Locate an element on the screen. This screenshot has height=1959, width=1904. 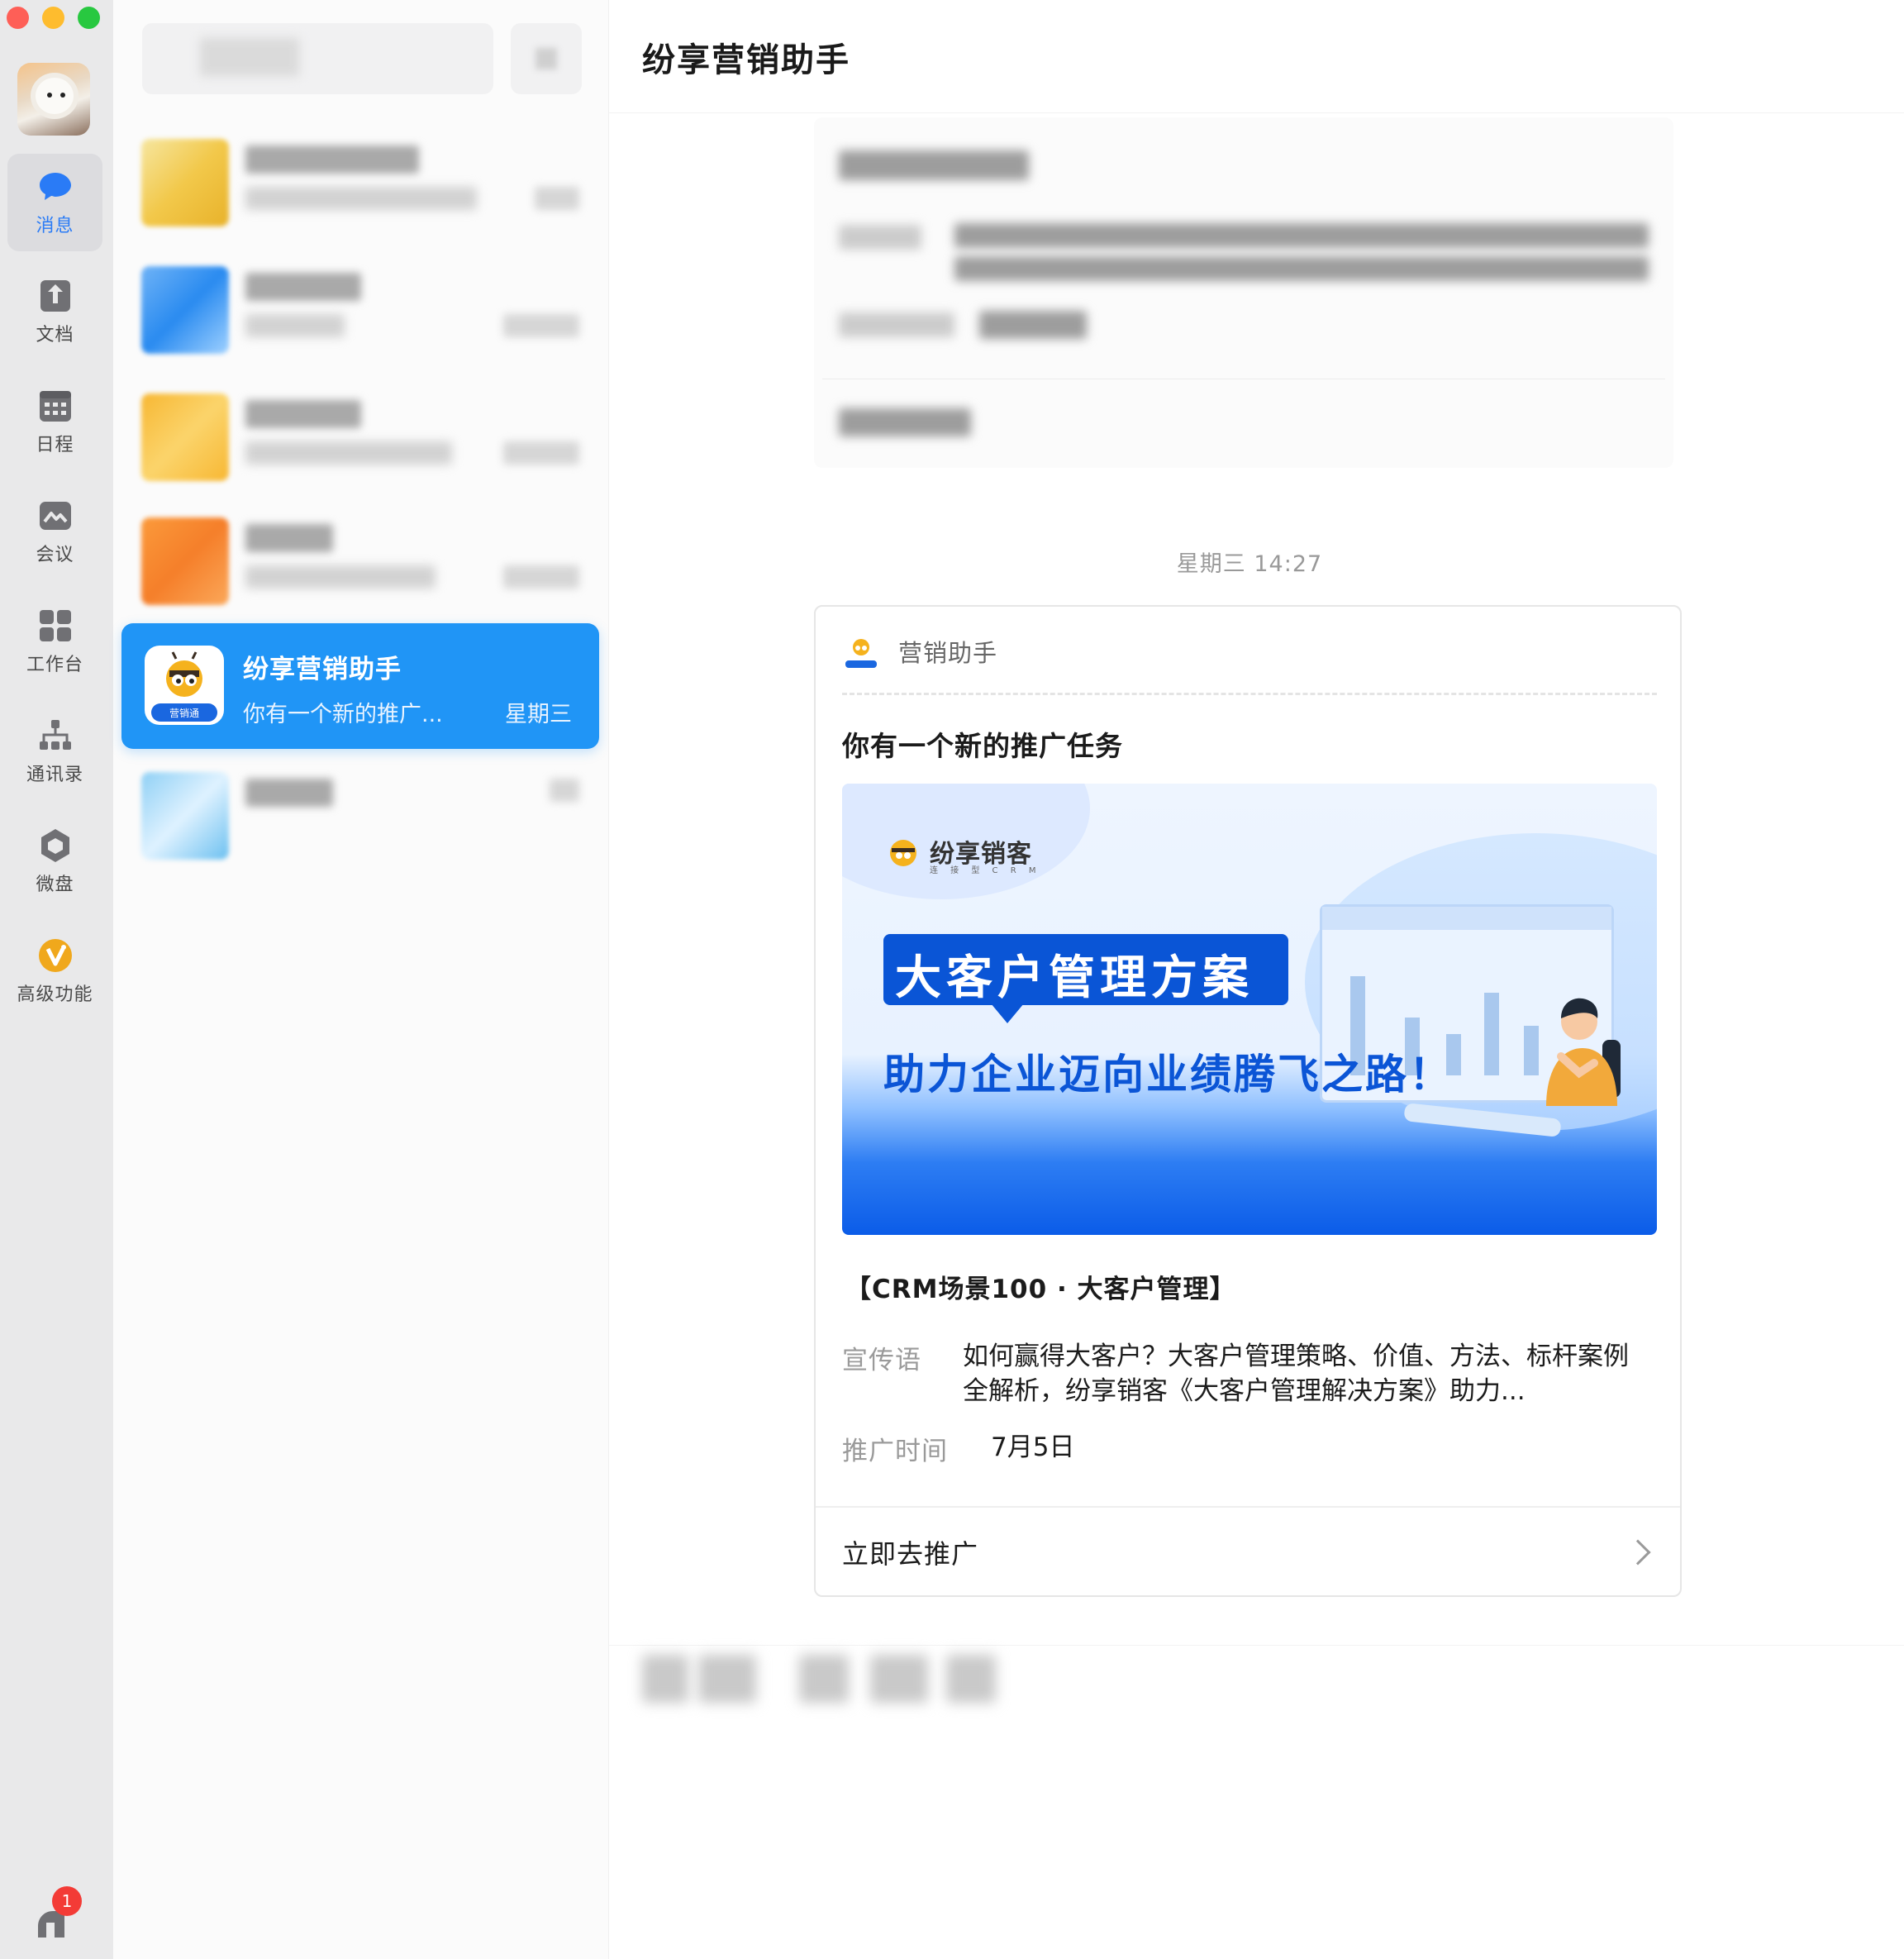
nav-item-meetings: 会议 is located at coordinates (54, 531).